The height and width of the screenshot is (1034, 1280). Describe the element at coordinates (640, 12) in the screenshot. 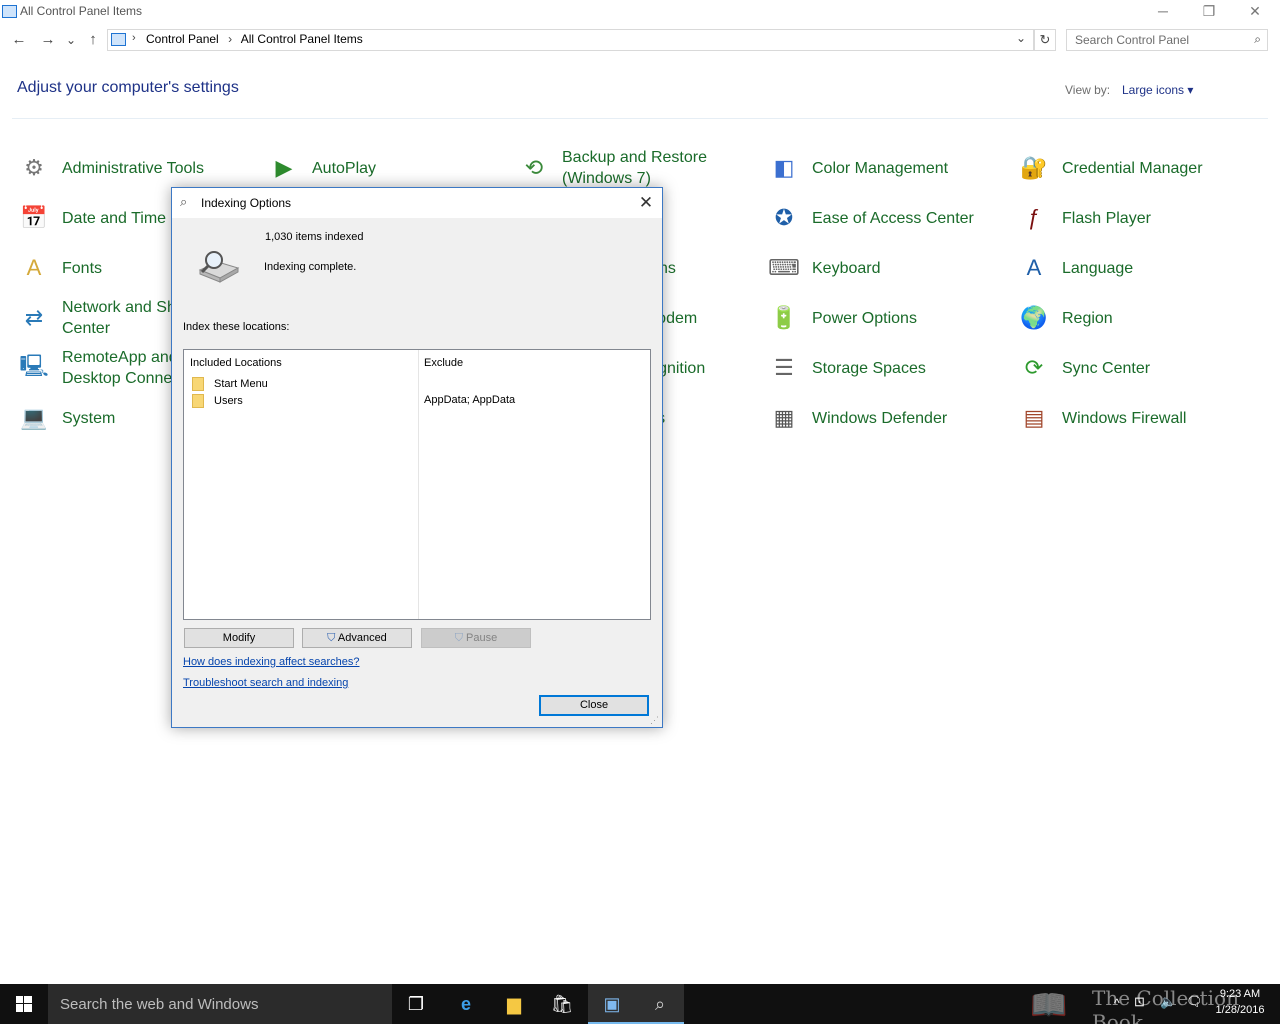

I see `window-titlebar: All Control Panel Items ─ ❐ ✕` at that location.